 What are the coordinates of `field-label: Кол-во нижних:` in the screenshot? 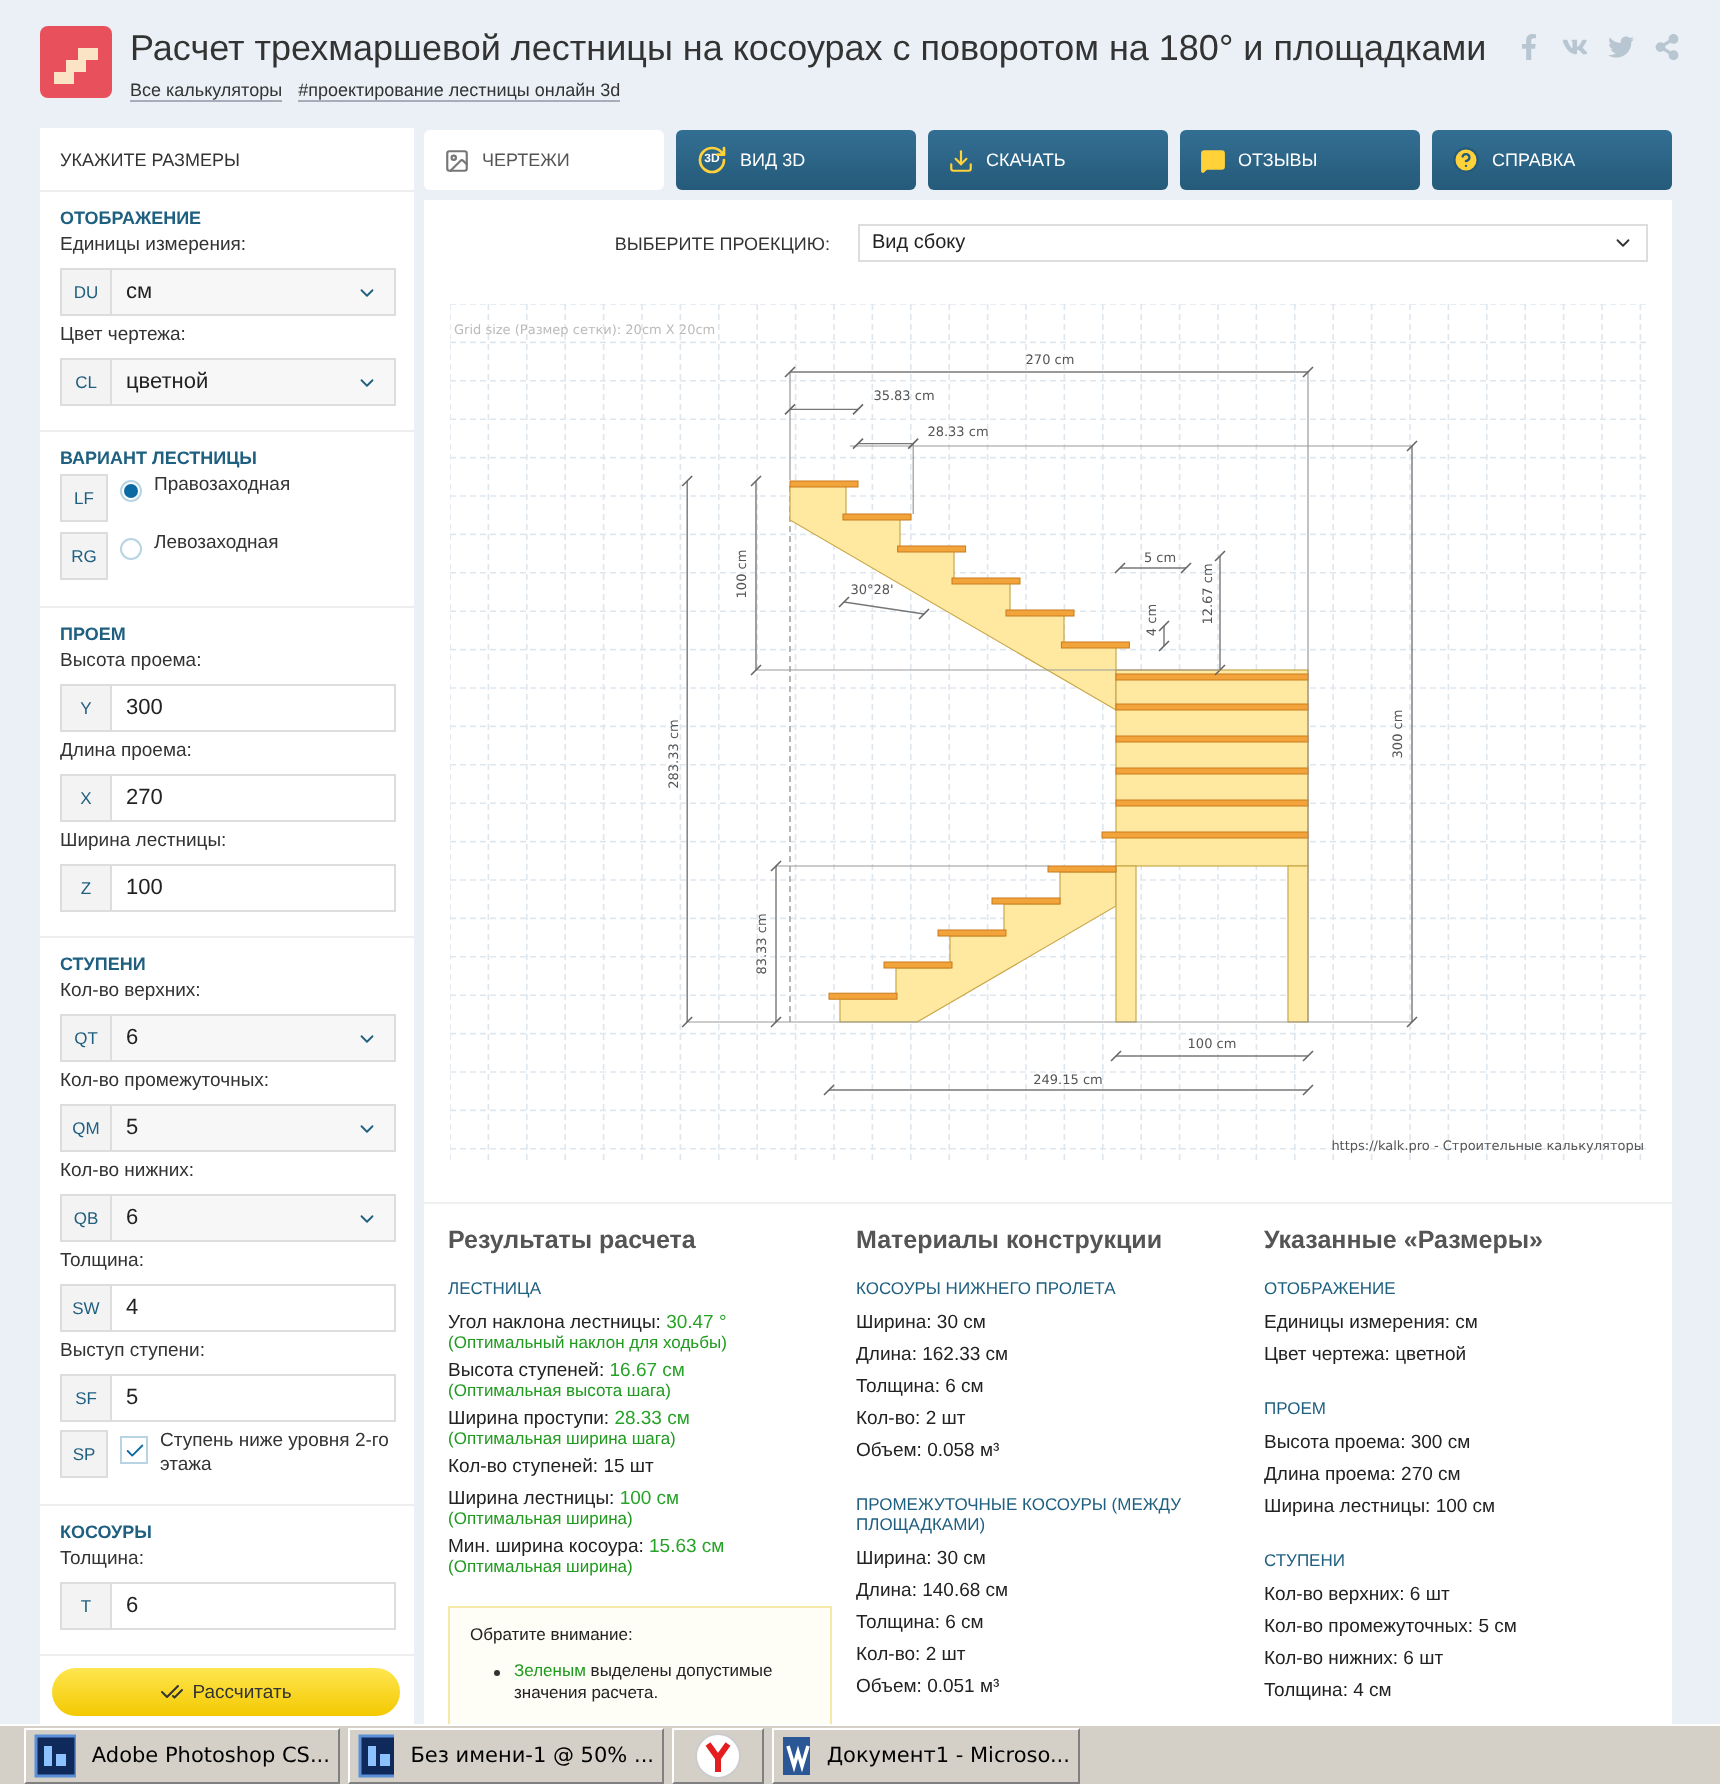 It's located at (128, 1172).